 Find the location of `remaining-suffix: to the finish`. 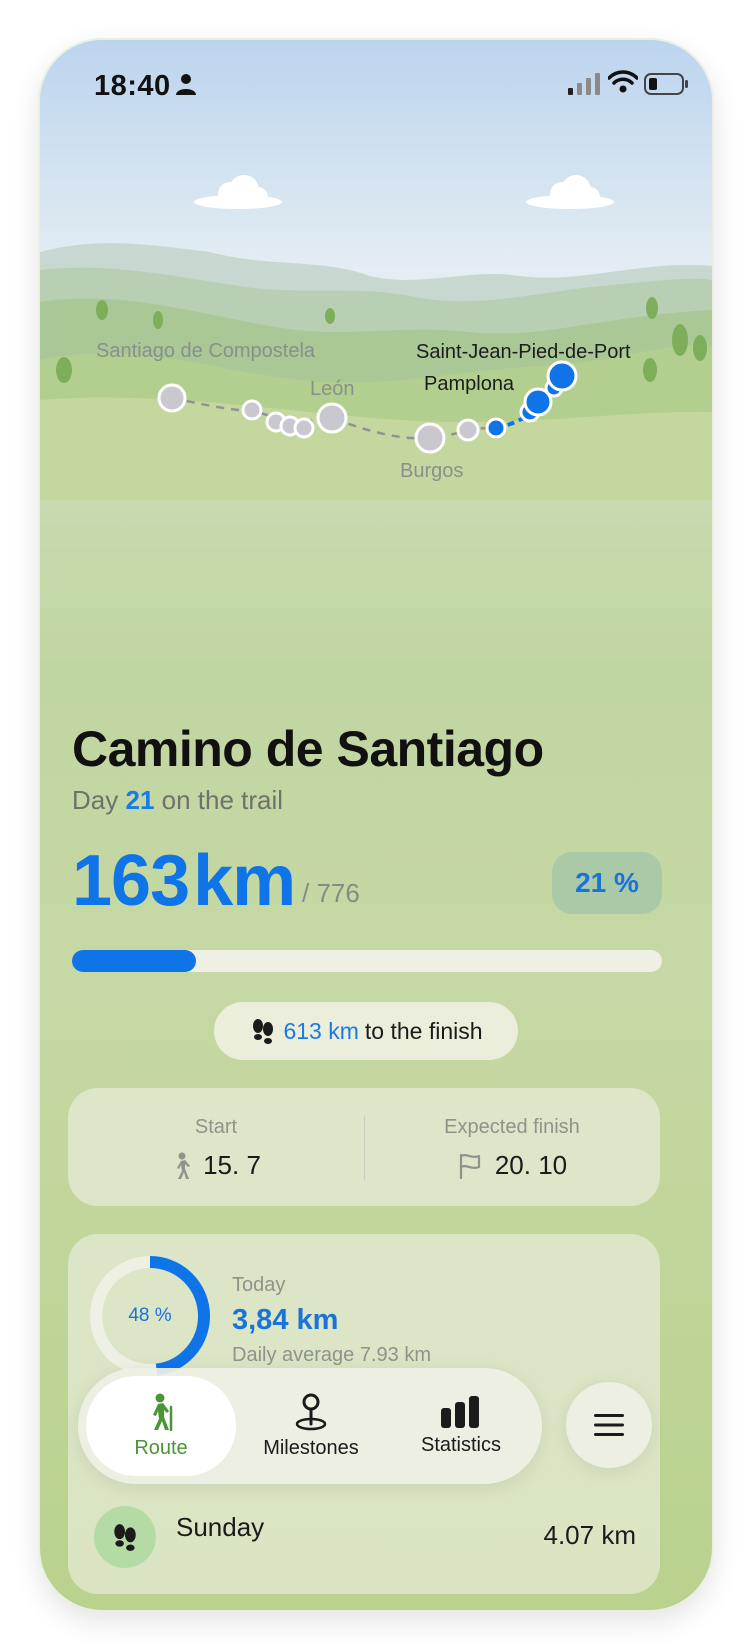

remaining-suffix: to the finish is located at coordinates (423, 1030).